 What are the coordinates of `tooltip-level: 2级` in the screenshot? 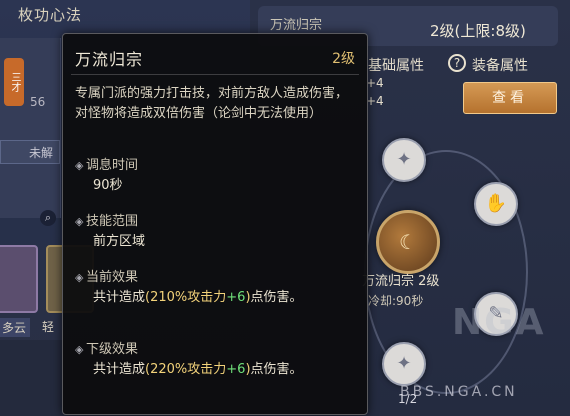 It's located at (343, 59).